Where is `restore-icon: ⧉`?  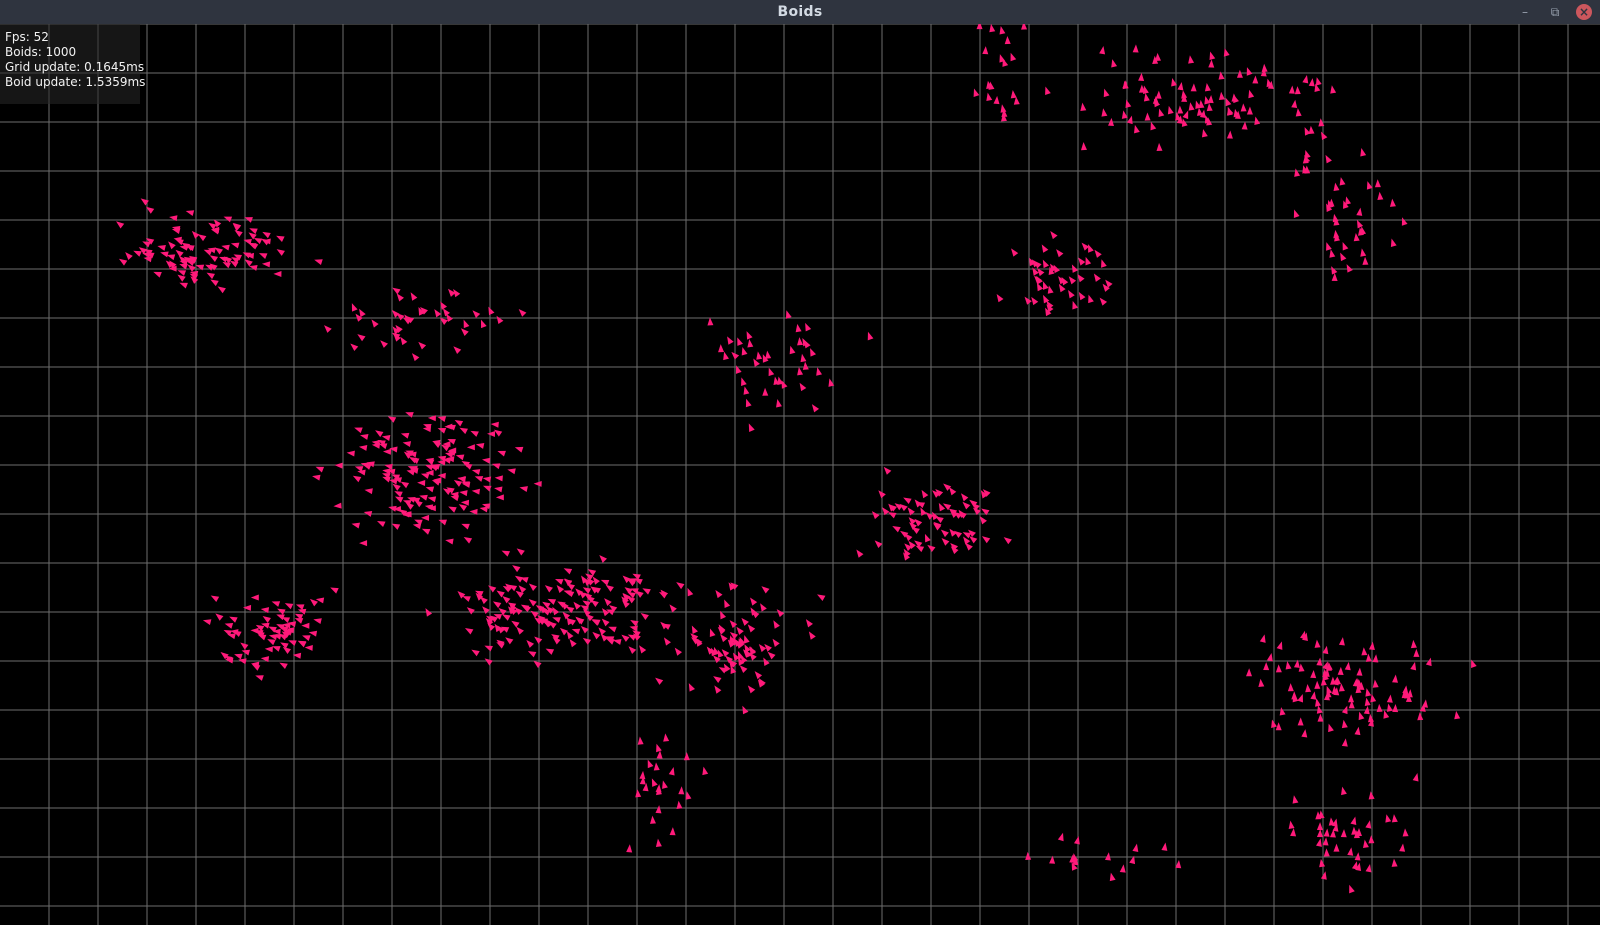
restore-icon: ⧉ is located at coordinates (1555, 12).